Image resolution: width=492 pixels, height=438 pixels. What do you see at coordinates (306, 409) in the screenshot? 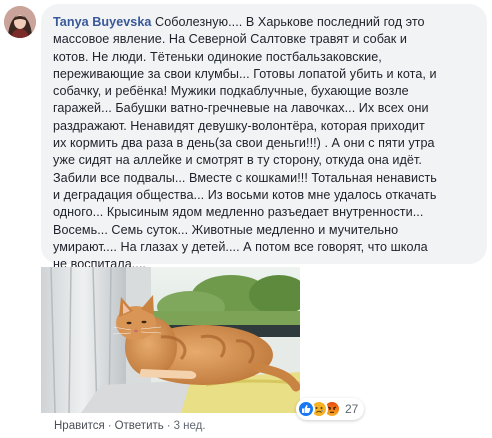
I see `like-icon` at bounding box center [306, 409].